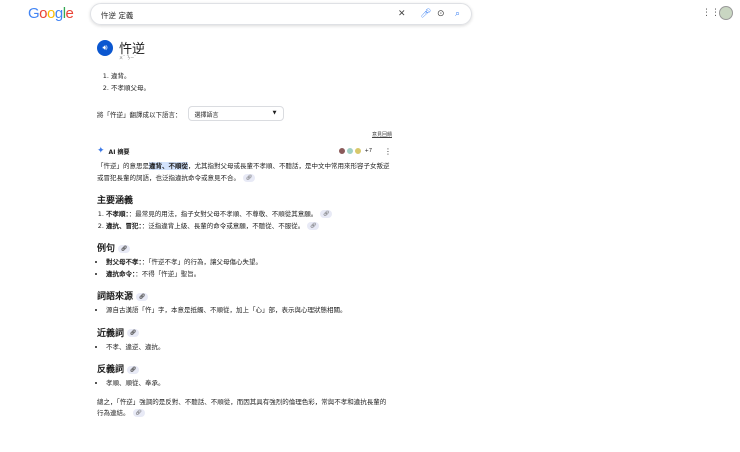 This screenshot has width=740, height=452. What do you see at coordinates (425, 14) in the screenshot?
I see `mic-icon: 🎤︎` at bounding box center [425, 14].